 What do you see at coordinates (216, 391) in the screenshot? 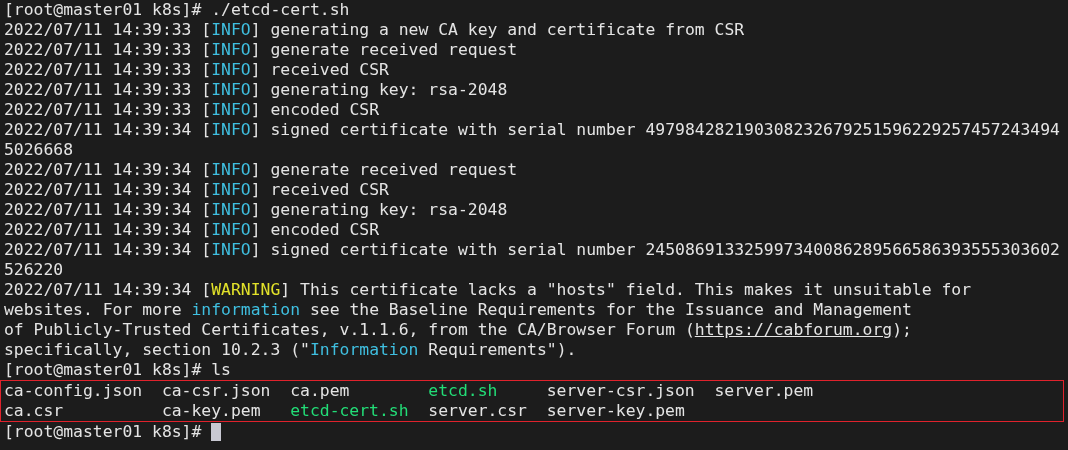
I see `file-name: ca-csr.json` at bounding box center [216, 391].